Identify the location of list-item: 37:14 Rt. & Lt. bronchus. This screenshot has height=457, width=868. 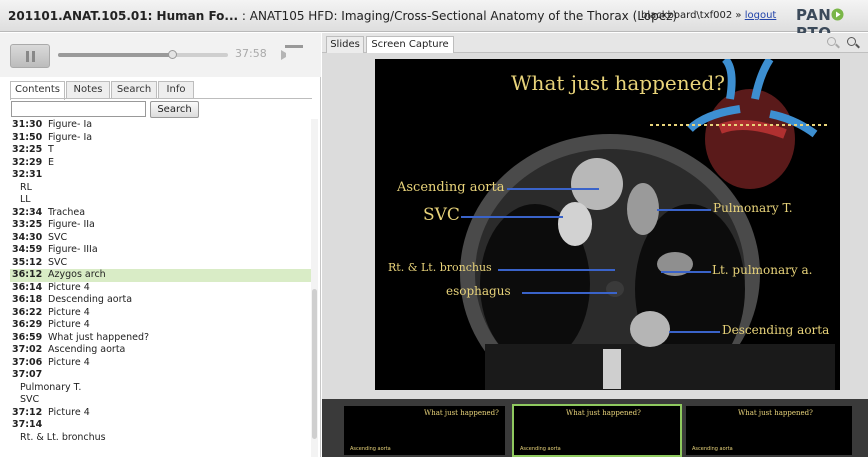
(160, 431).